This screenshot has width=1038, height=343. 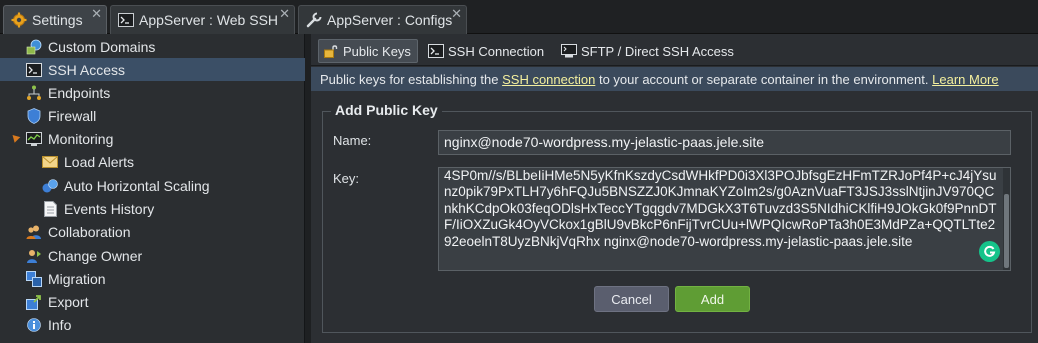 I want to click on sidebar-item-auto-horizontal-scaling: Auto Horizontal Scaling, so click(x=152, y=185).